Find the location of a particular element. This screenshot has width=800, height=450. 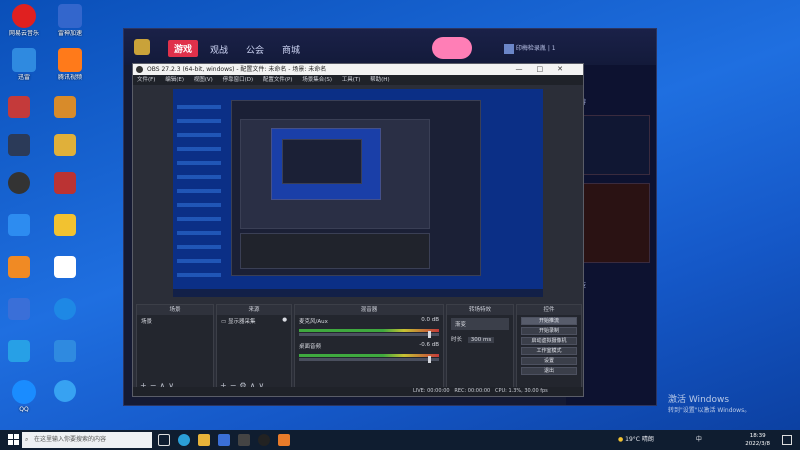

desktop-icon: QQ is located at coordinates (24, 396).